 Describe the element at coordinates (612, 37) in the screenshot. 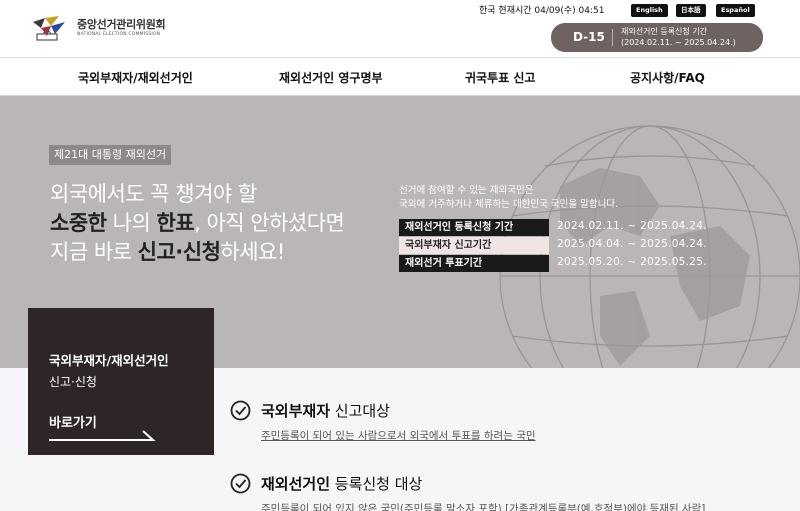

I see `dday-divider` at that location.